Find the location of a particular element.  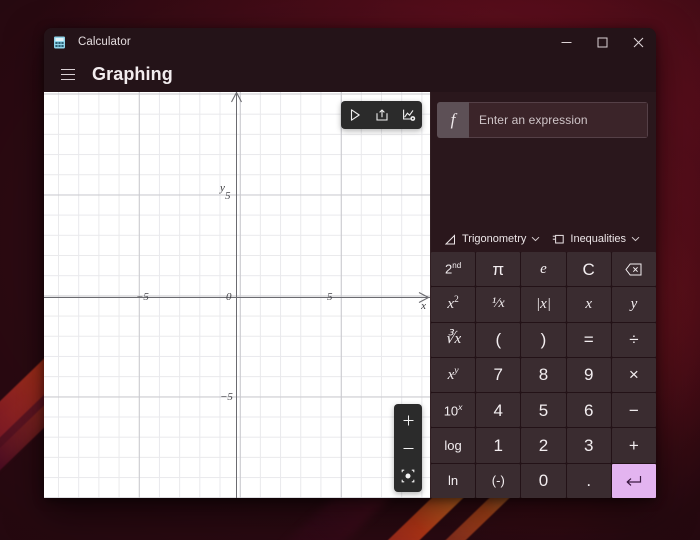

key-absolute: |x| is located at coordinates (543, 304).